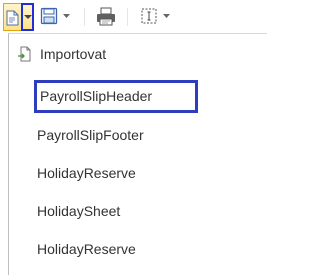  I want to click on save-icon, so click(49, 16).